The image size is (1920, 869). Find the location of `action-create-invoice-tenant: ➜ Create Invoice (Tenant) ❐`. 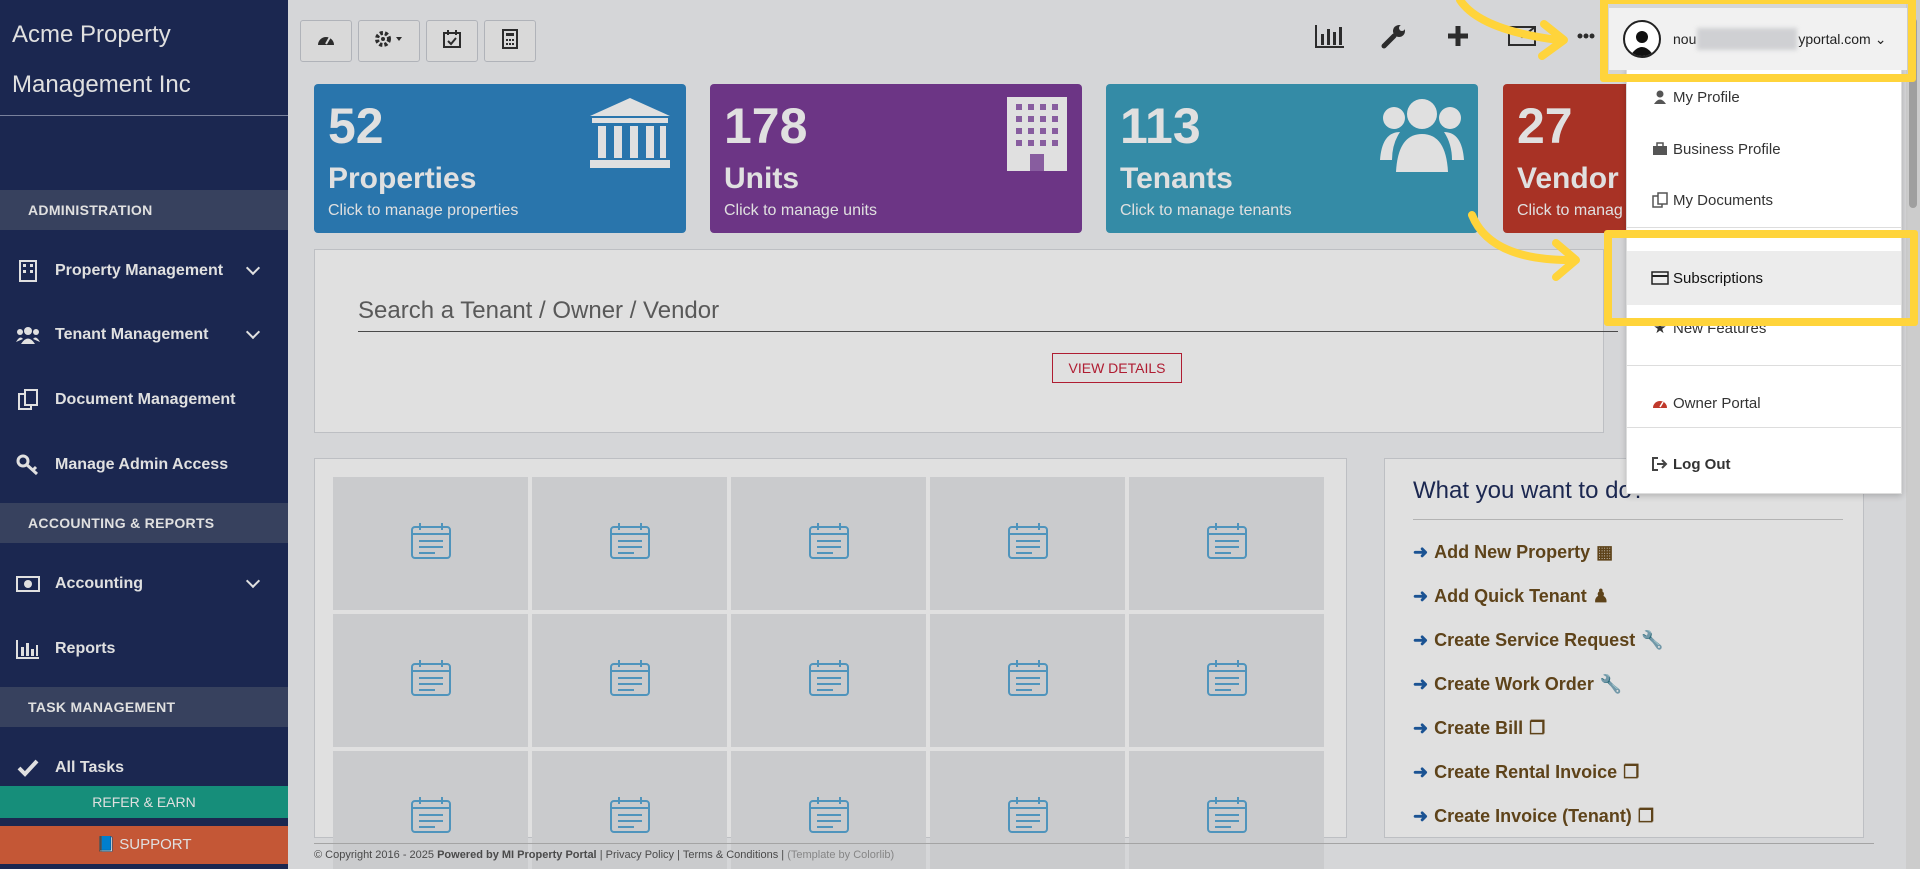

action-create-invoice-tenant: ➜ Create Invoice (Tenant) ❐ is located at coordinates (1624, 816).